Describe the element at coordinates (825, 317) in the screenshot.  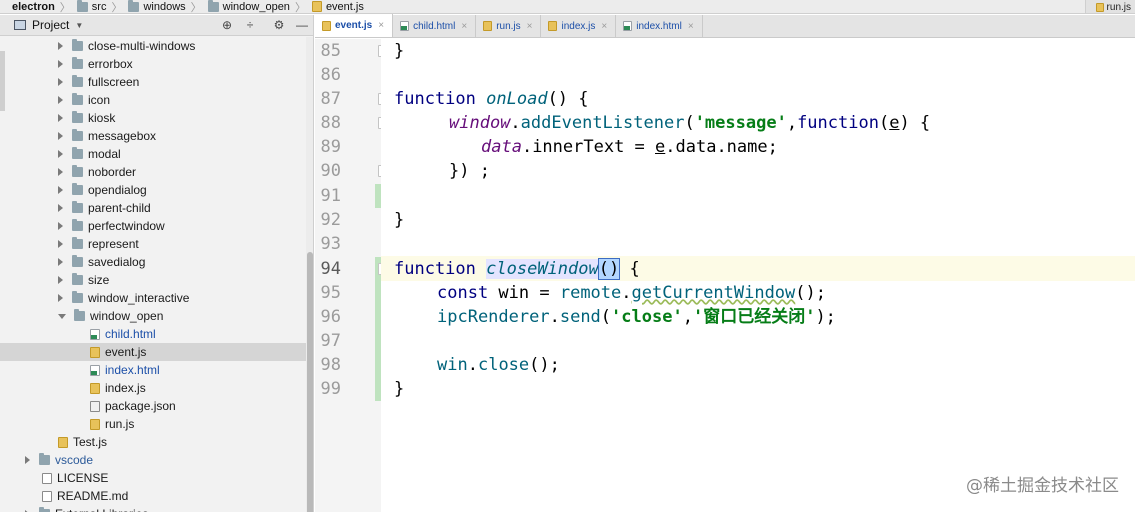
I see `code-token: );` at that location.